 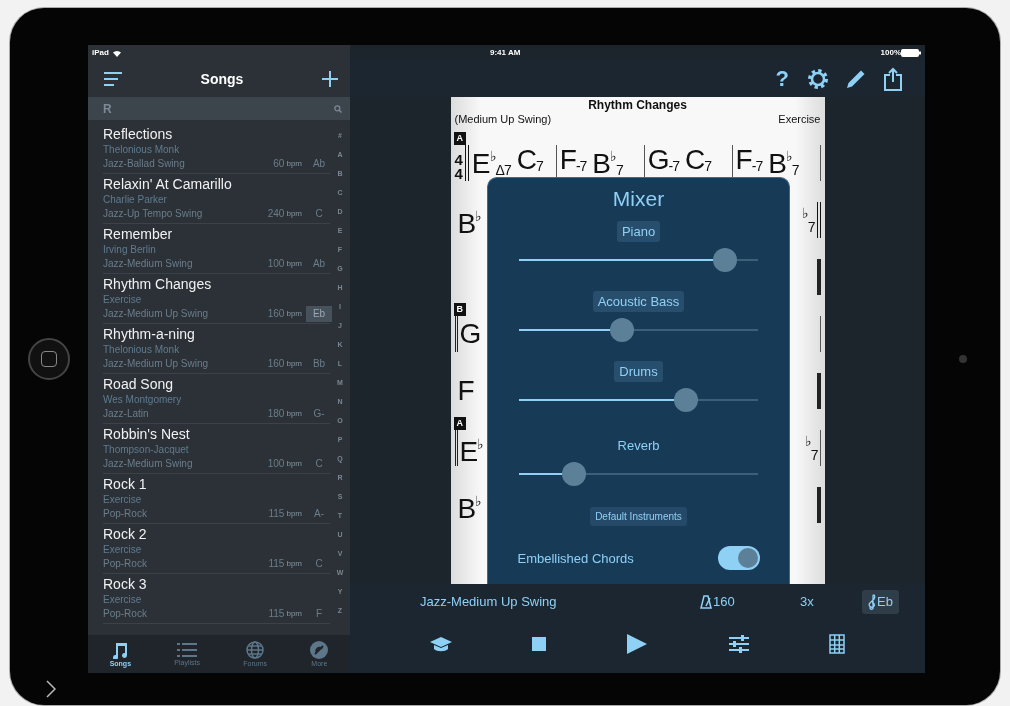 I want to click on plus-icon, so click(x=330, y=78).